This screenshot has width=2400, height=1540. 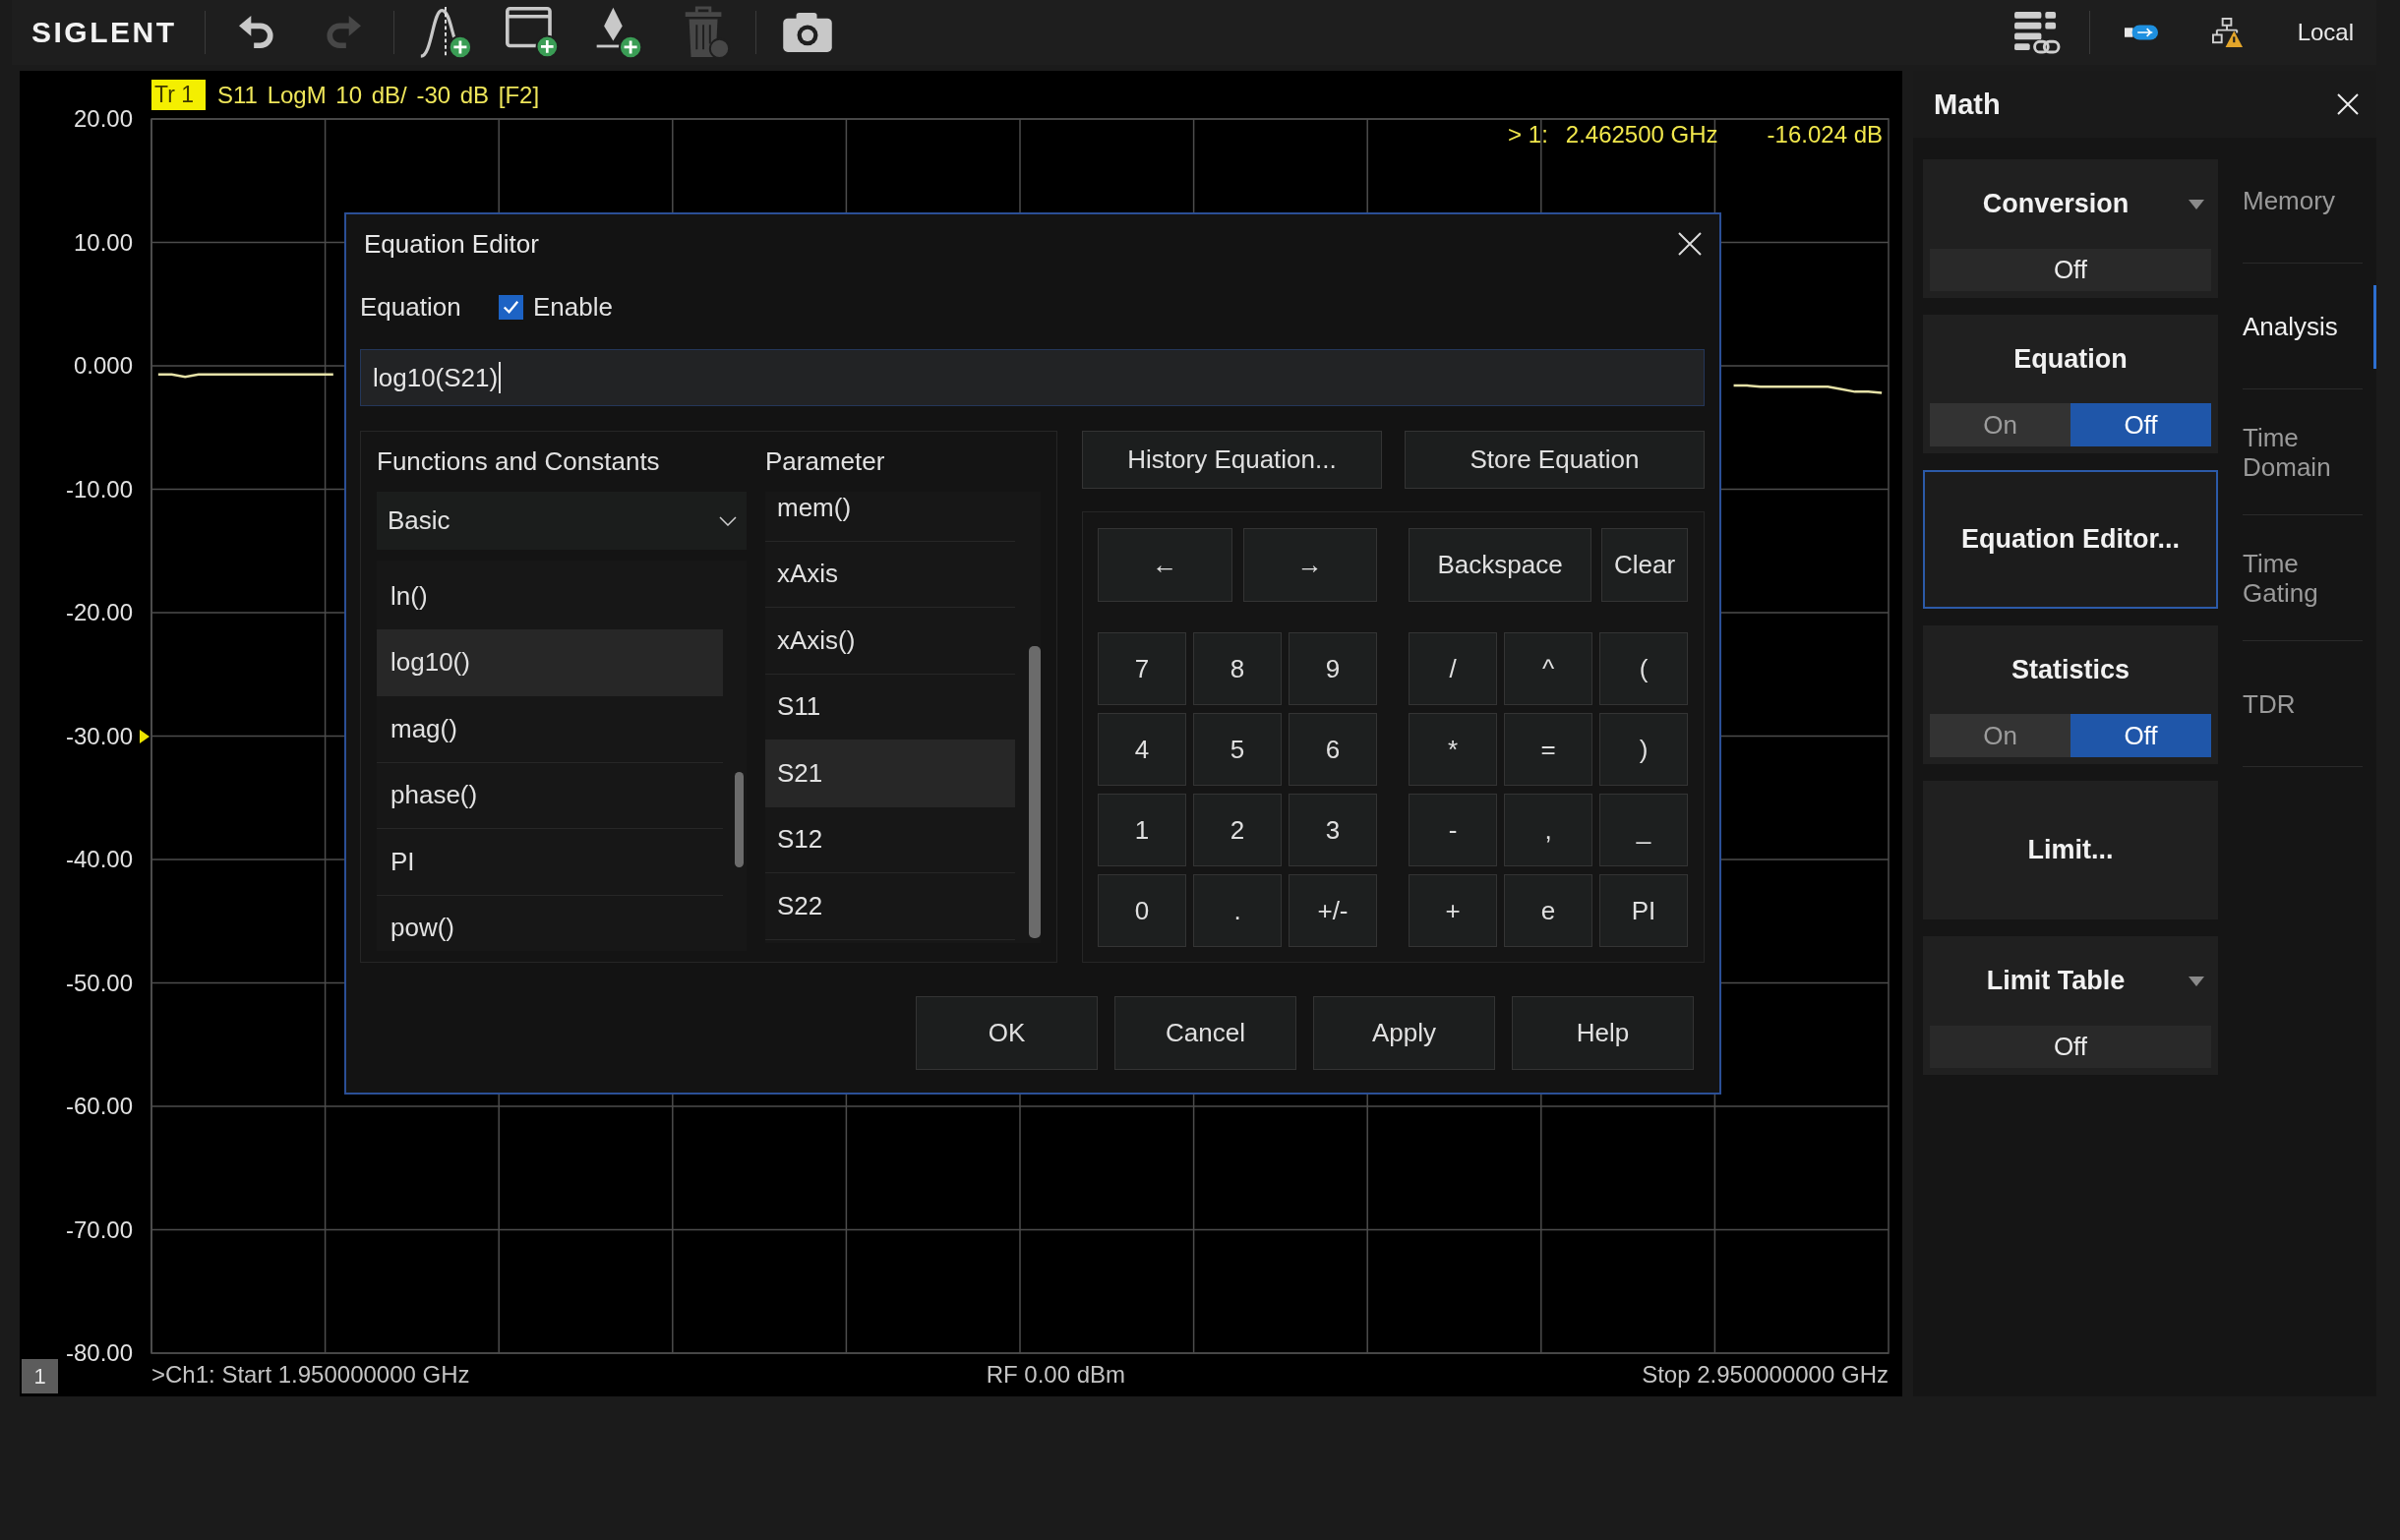 I want to click on trace-tag: Tr 1, so click(x=179, y=95).